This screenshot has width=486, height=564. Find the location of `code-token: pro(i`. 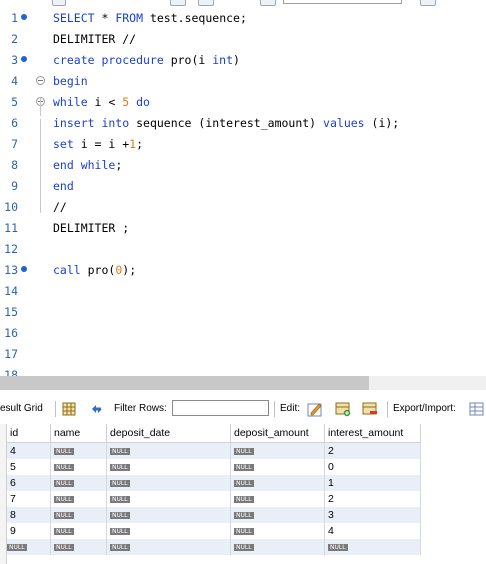

code-token: pro(i is located at coordinates (188, 60).